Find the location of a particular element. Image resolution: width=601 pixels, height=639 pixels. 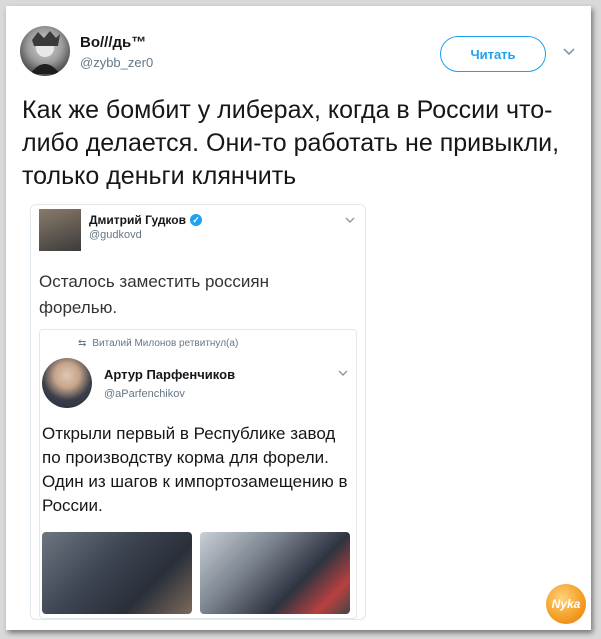

author-handle: @zybb_zer0 is located at coordinates (116, 62).